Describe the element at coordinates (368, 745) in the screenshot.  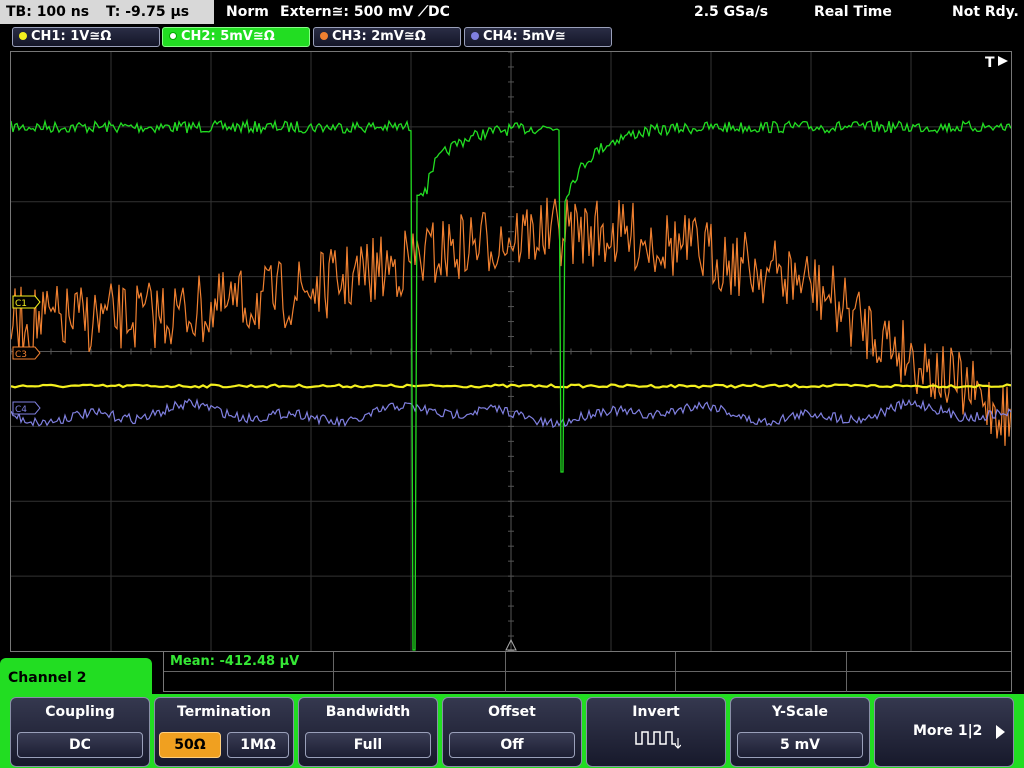
I see `bandwidth-value: Full` at that location.